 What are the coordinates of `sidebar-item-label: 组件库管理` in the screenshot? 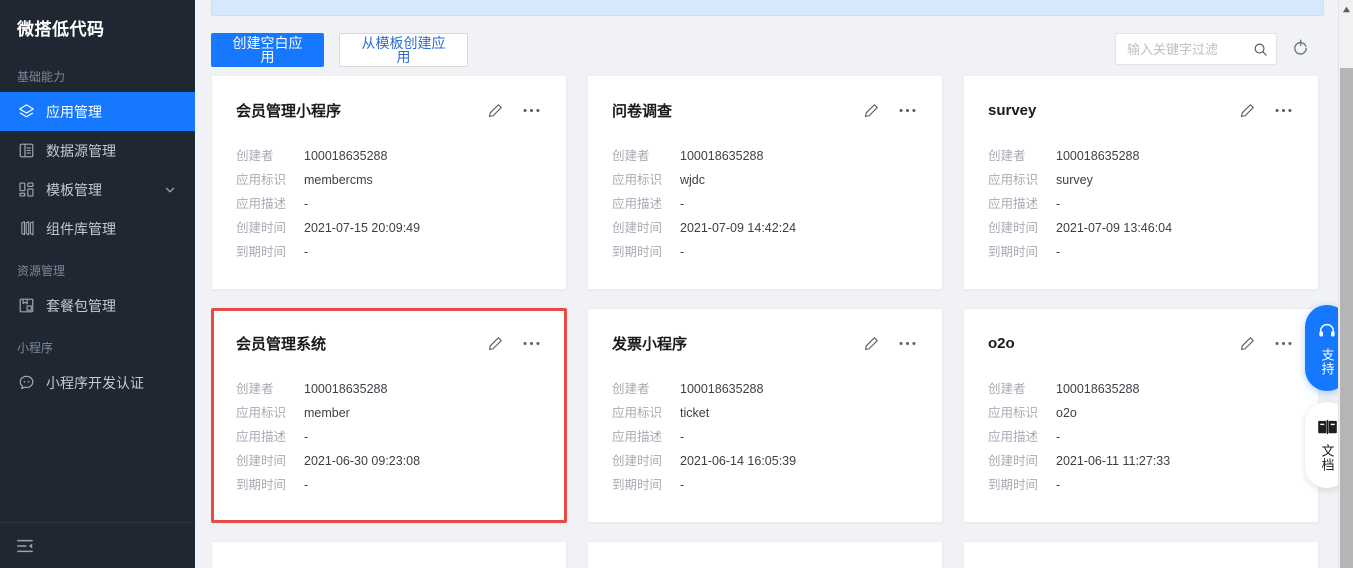 It's located at (81, 228).